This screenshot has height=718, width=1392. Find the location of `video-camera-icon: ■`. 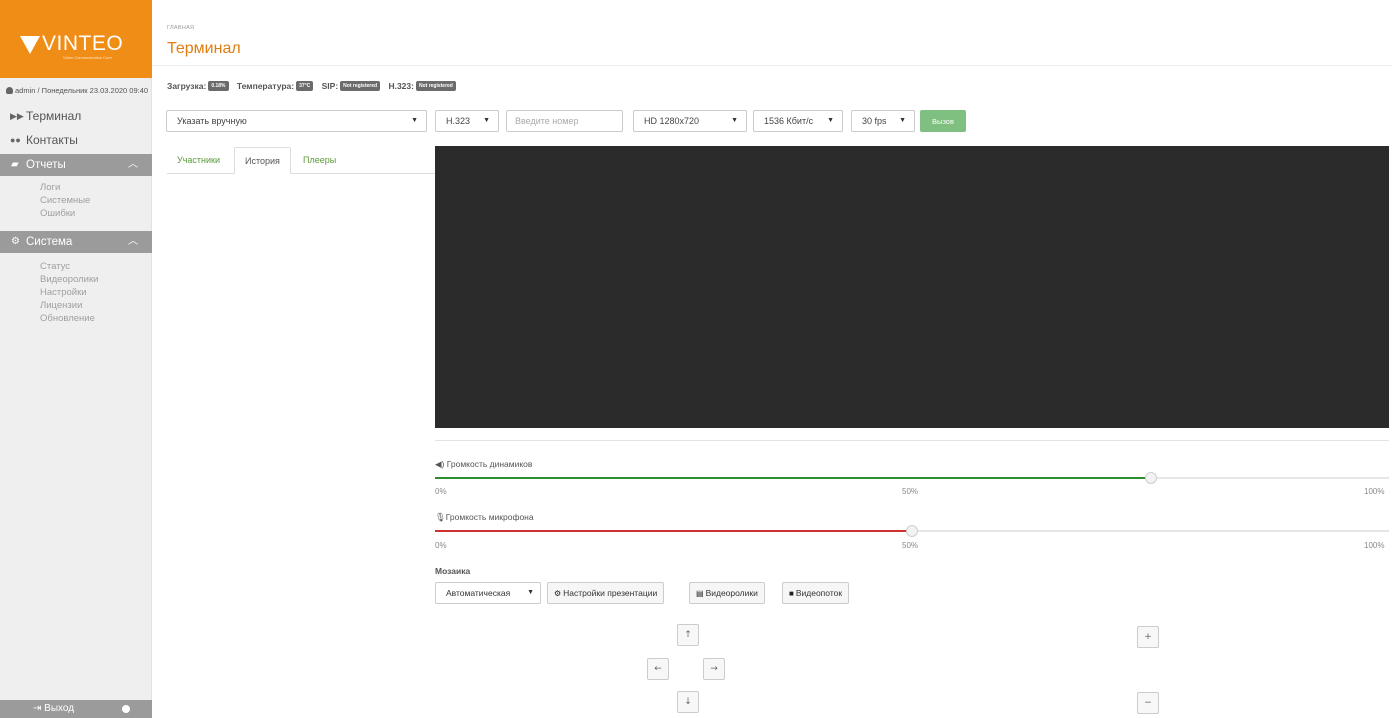

video-camera-icon: ■ is located at coordinates (791, 593).